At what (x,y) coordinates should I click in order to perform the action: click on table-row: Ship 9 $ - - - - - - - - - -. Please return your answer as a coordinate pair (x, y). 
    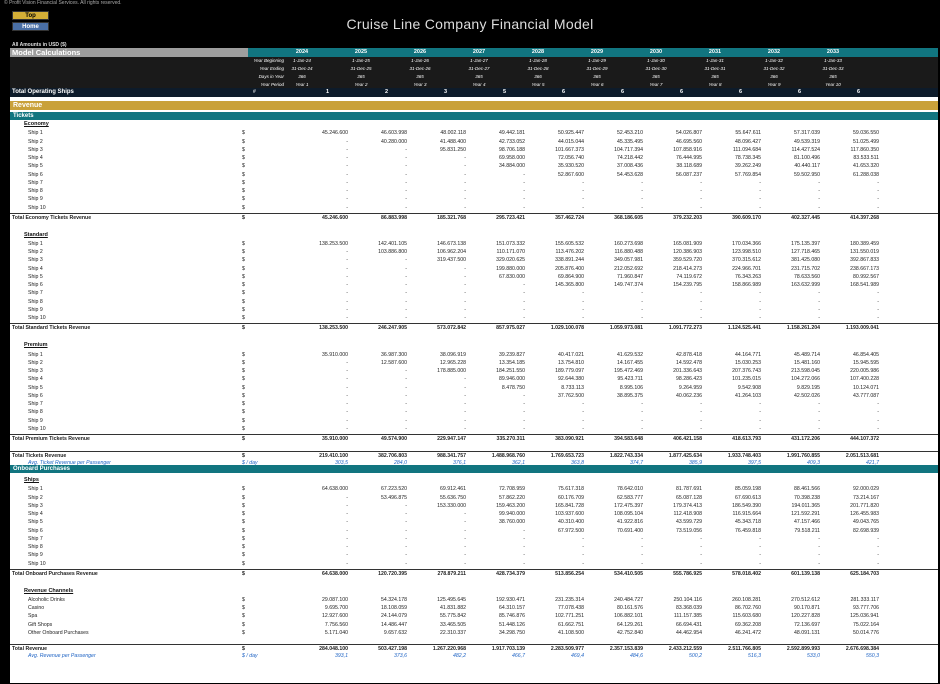
    Looking at the image, I should click on (474, 310).